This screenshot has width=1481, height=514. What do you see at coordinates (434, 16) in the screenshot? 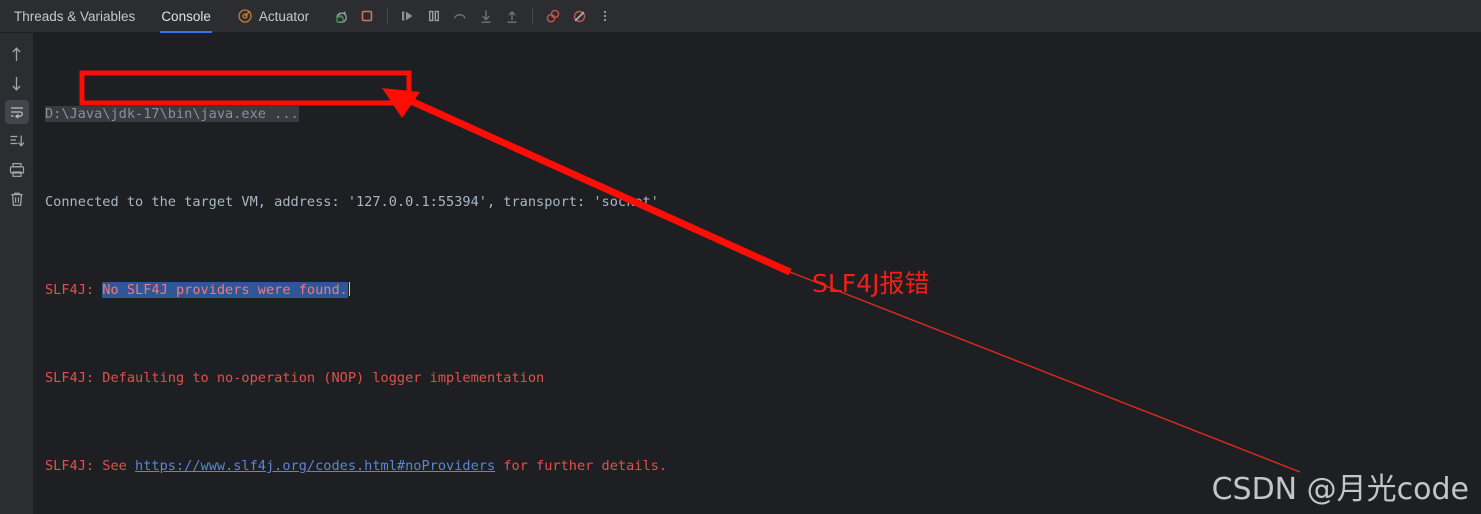
I see `pause-program-icon` at bounding box center [434, 16].